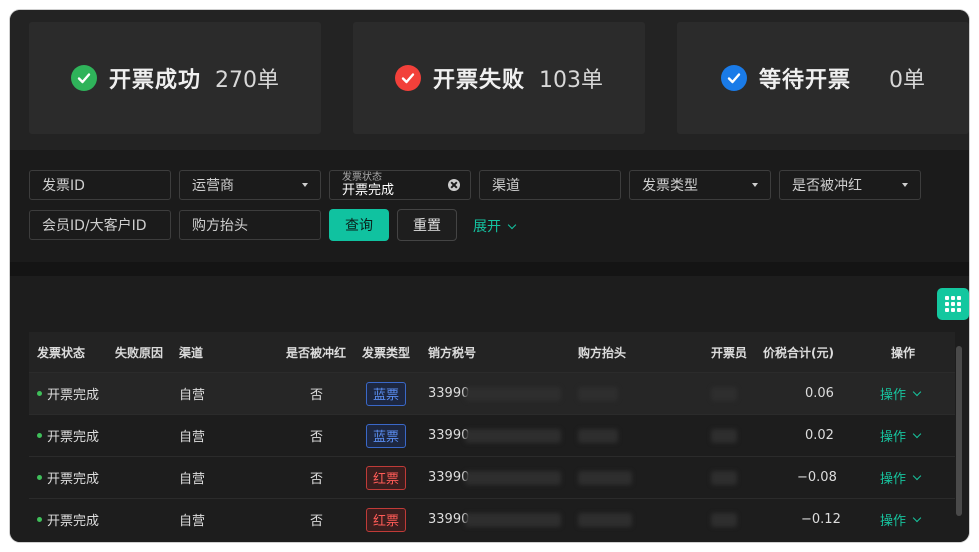 The height and width of the screenshot is (552, 979). I want to click on member-id-input: 会员ID/大客户ID, so click(100, 225).